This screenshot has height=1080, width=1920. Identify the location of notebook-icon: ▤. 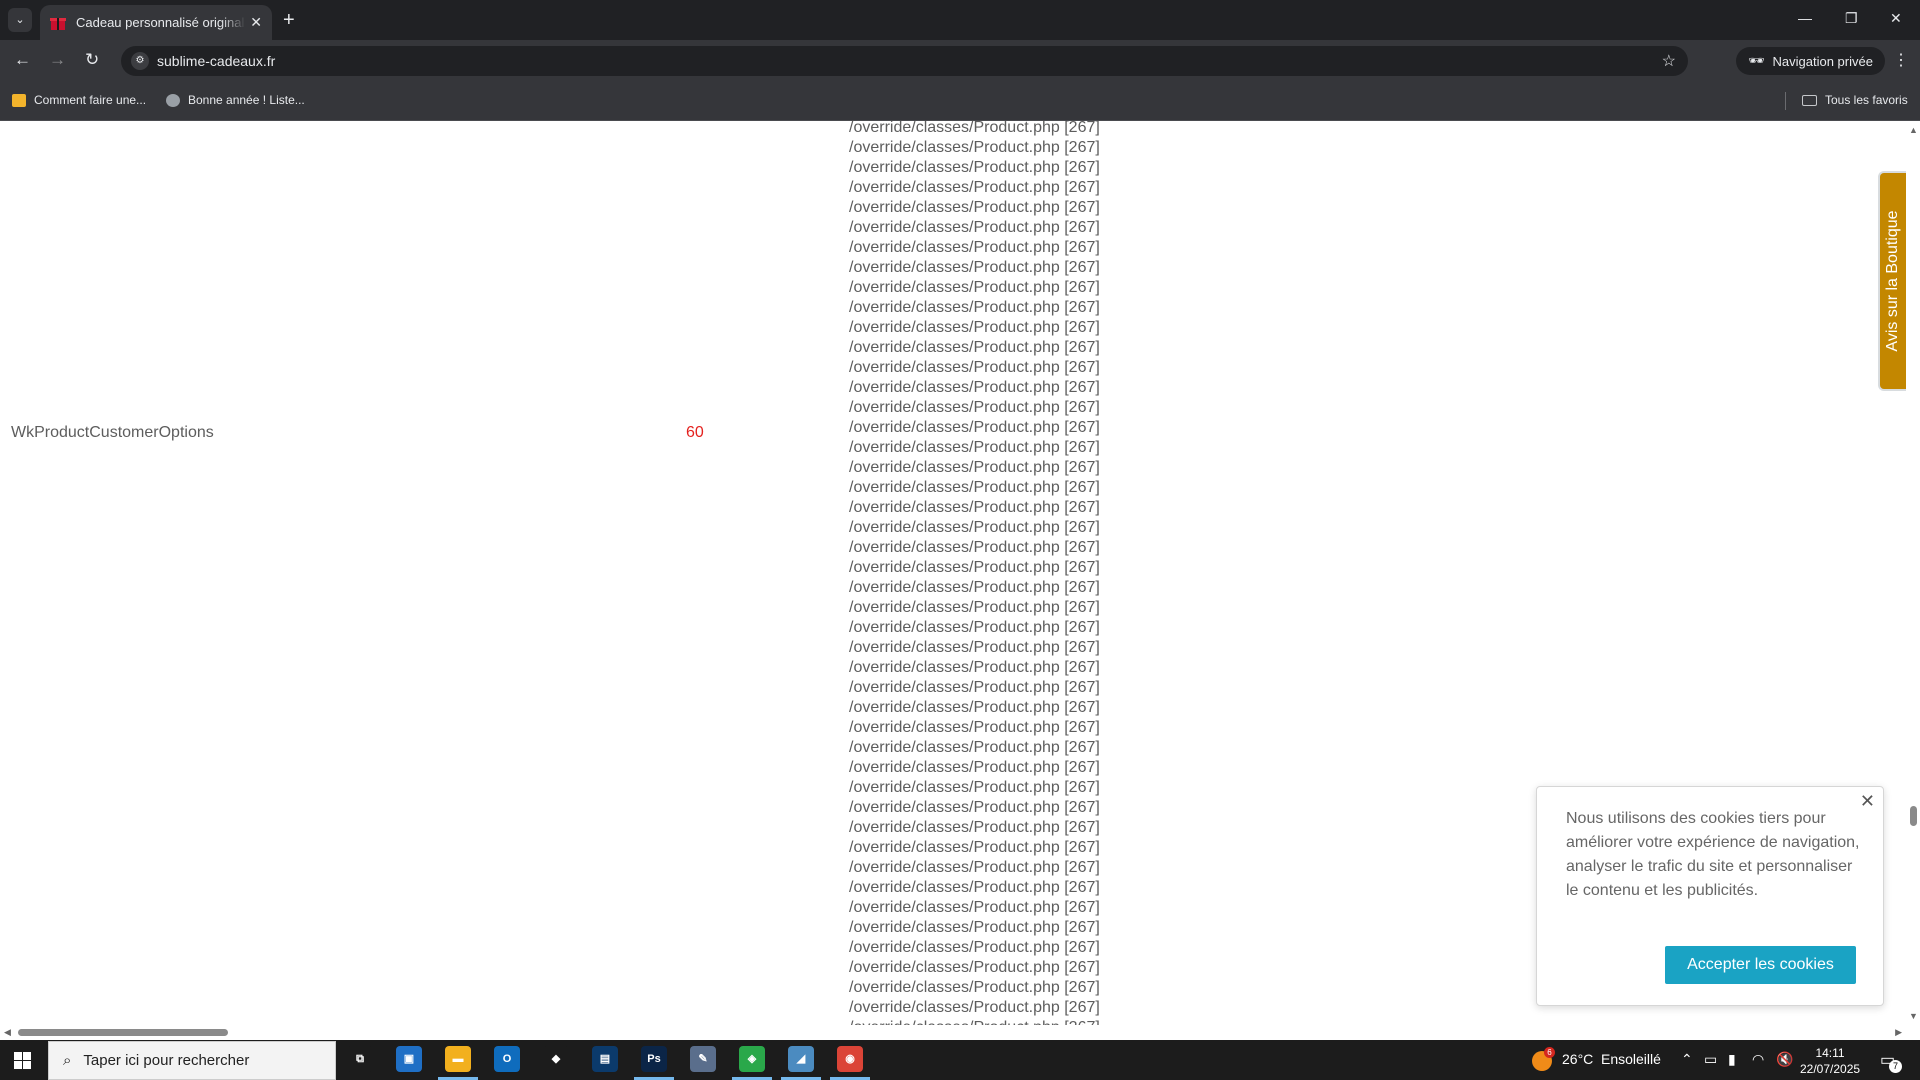
(605, 1059).